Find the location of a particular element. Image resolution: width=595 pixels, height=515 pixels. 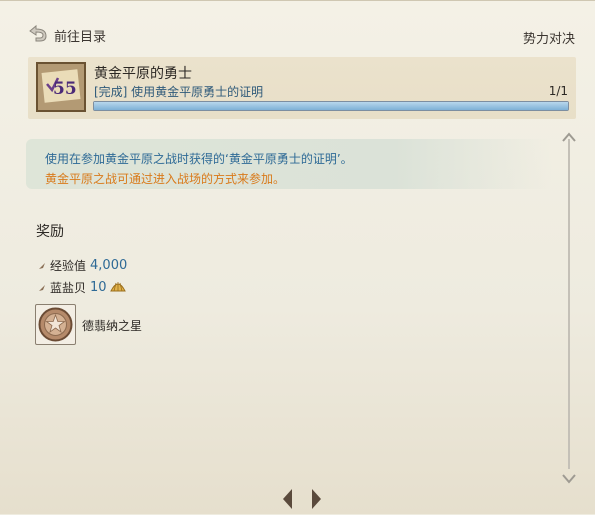

scroll-track is located at coordinates (569, 304).